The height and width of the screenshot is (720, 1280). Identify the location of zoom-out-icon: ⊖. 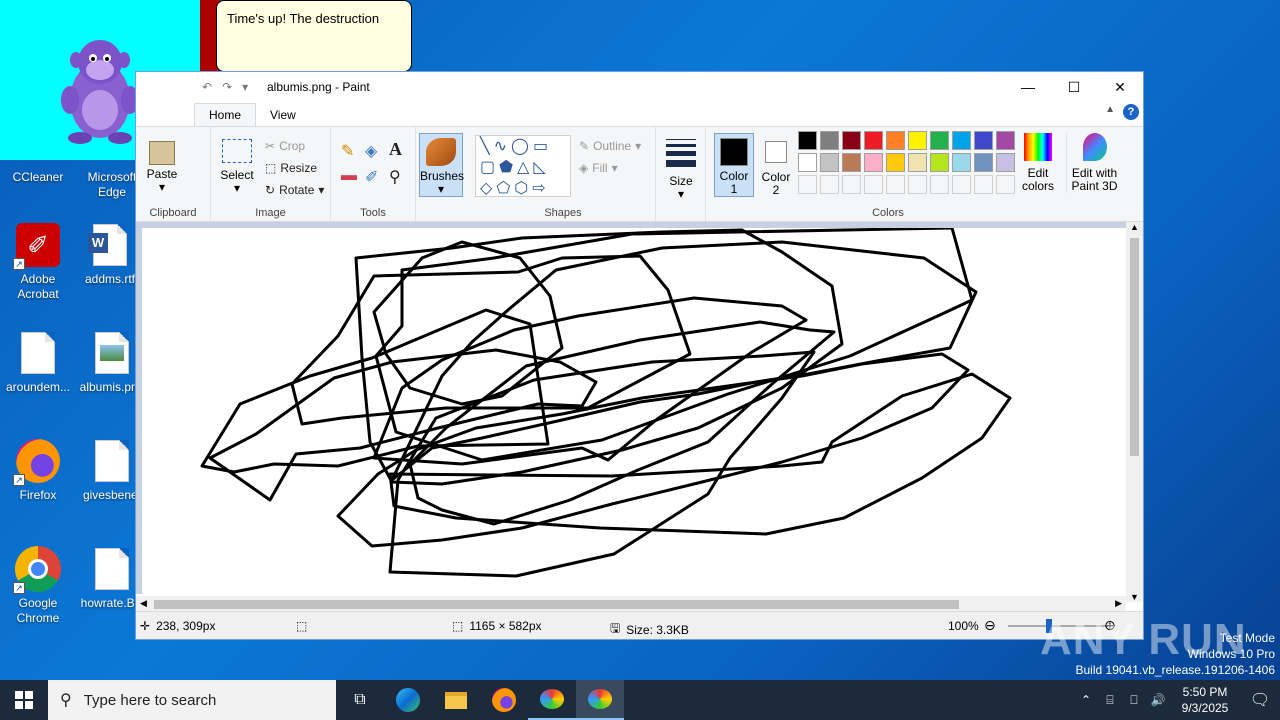
(990, 625).